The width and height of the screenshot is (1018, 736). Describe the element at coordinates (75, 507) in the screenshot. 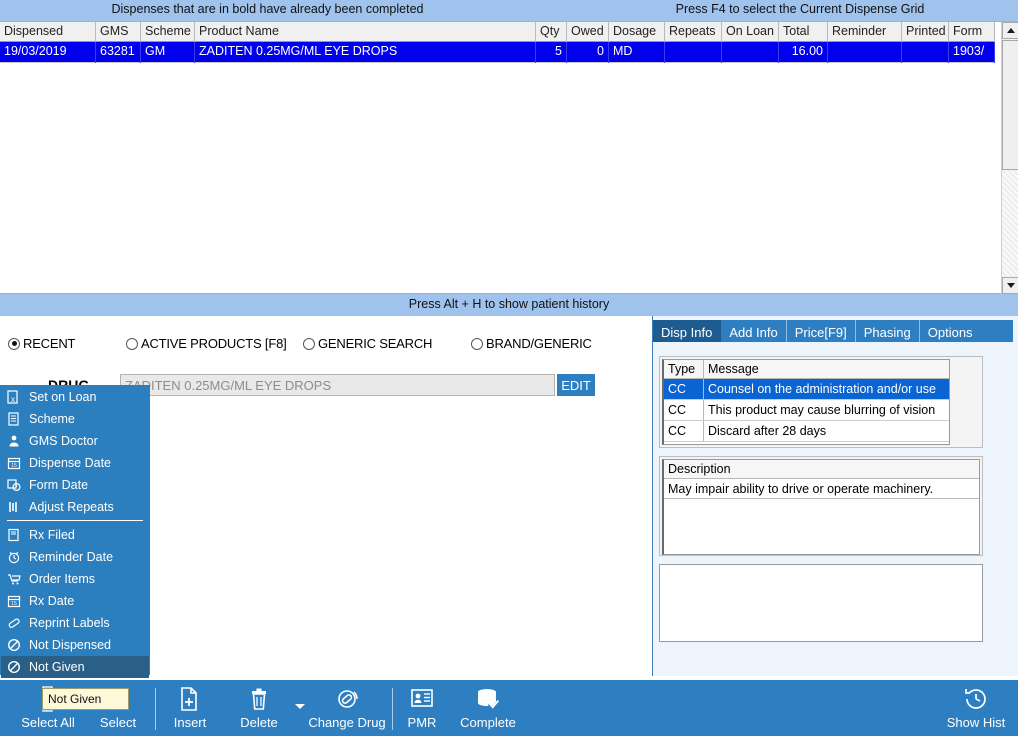

I see `menu-item-adjust-repeats: Adjust Repeats` at that location.